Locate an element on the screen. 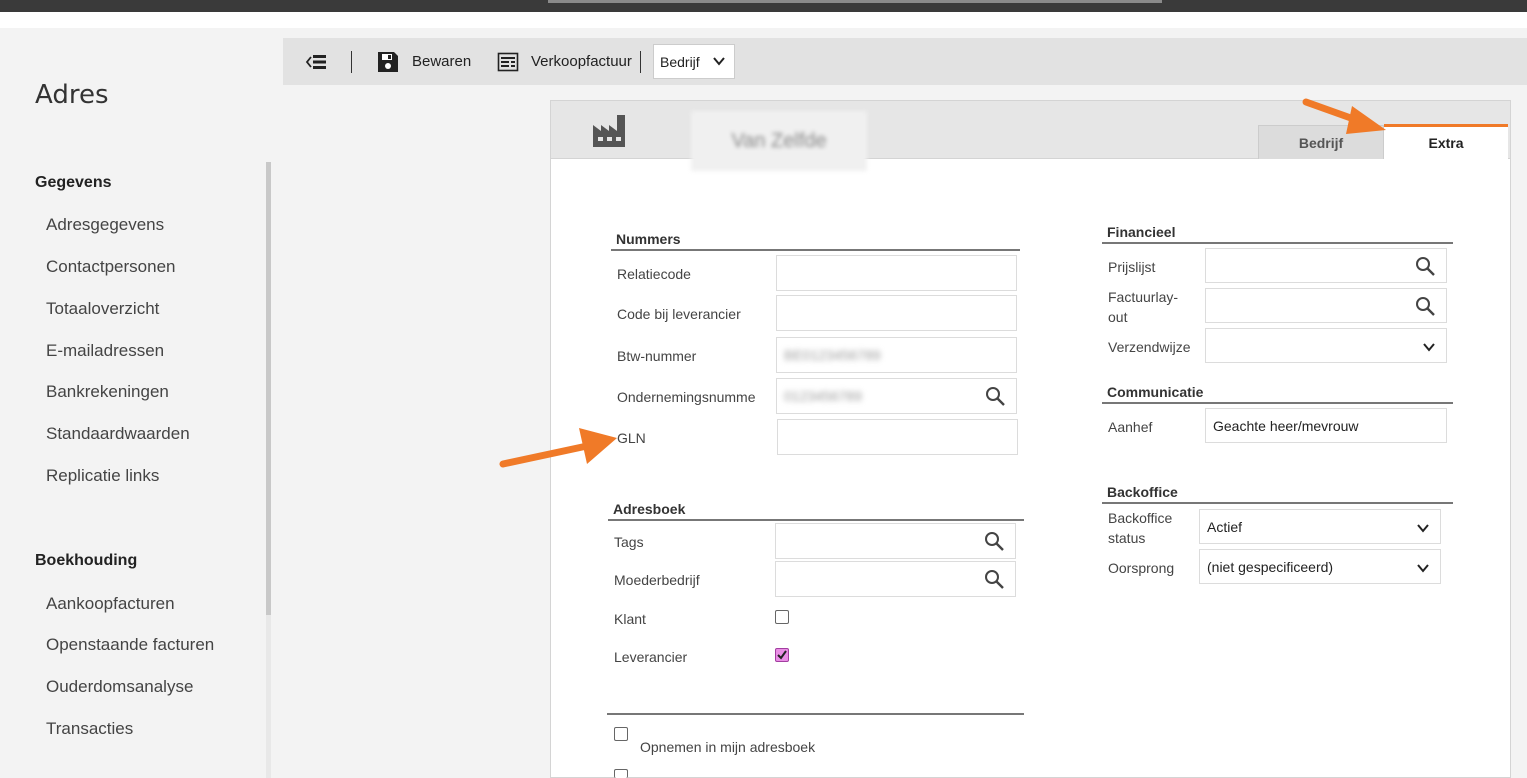 This screenshot has height=778, width=1527. label-aanhef: Aanhef is located at coordinates (1130, 427).